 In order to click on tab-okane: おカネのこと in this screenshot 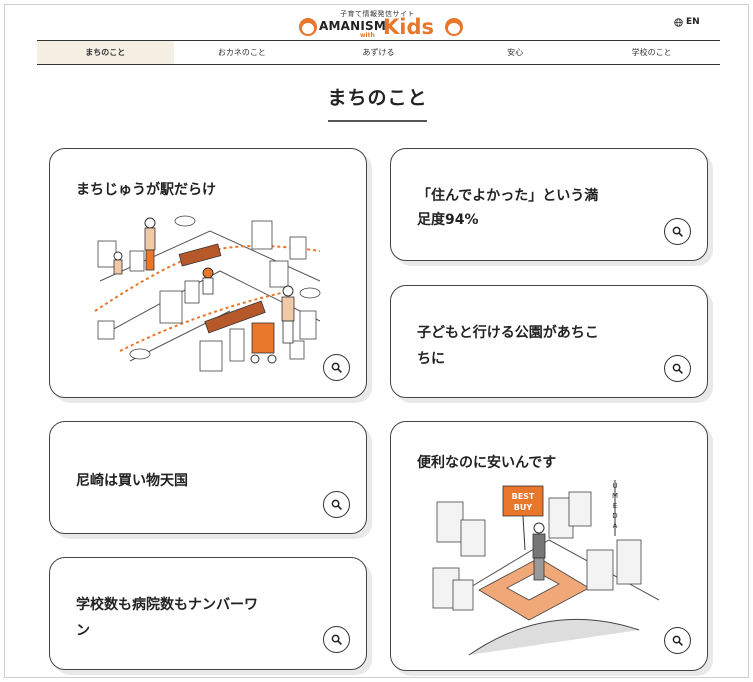, I will do `click(242, 52)`.